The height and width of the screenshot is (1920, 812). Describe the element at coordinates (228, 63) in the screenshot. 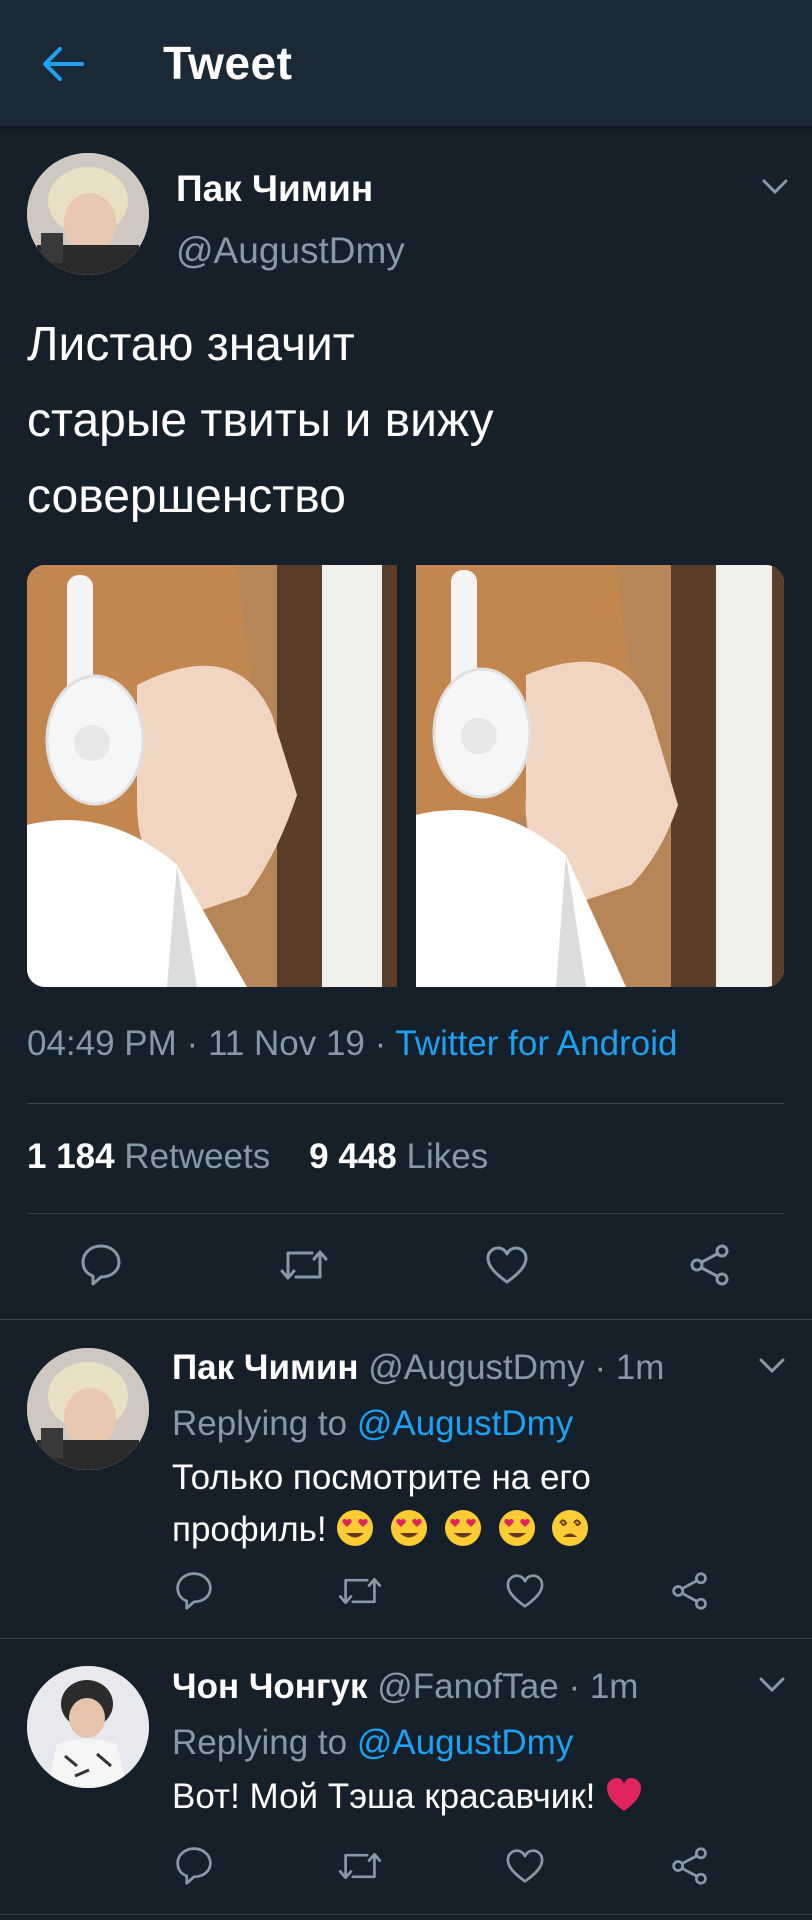

I see `page-title: Tweet` at that location.